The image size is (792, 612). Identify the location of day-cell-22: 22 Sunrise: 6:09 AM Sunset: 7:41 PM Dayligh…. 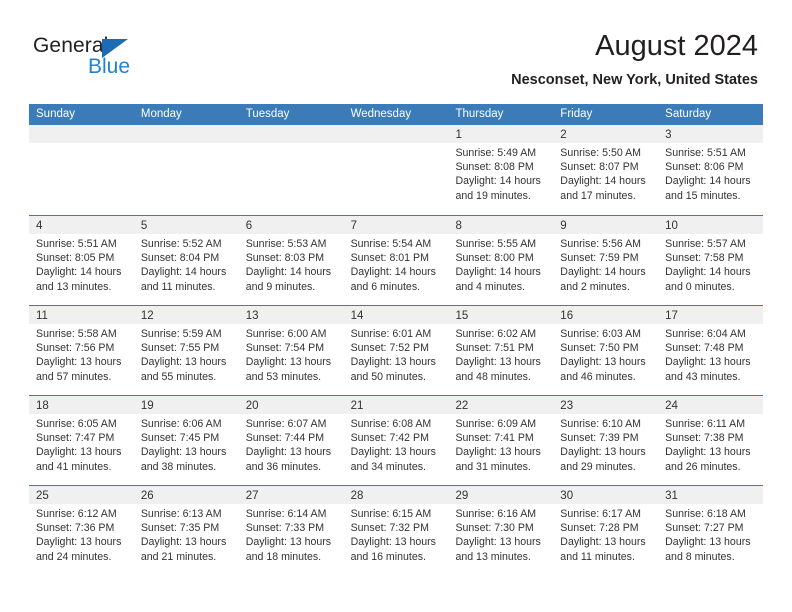
(501, 440).